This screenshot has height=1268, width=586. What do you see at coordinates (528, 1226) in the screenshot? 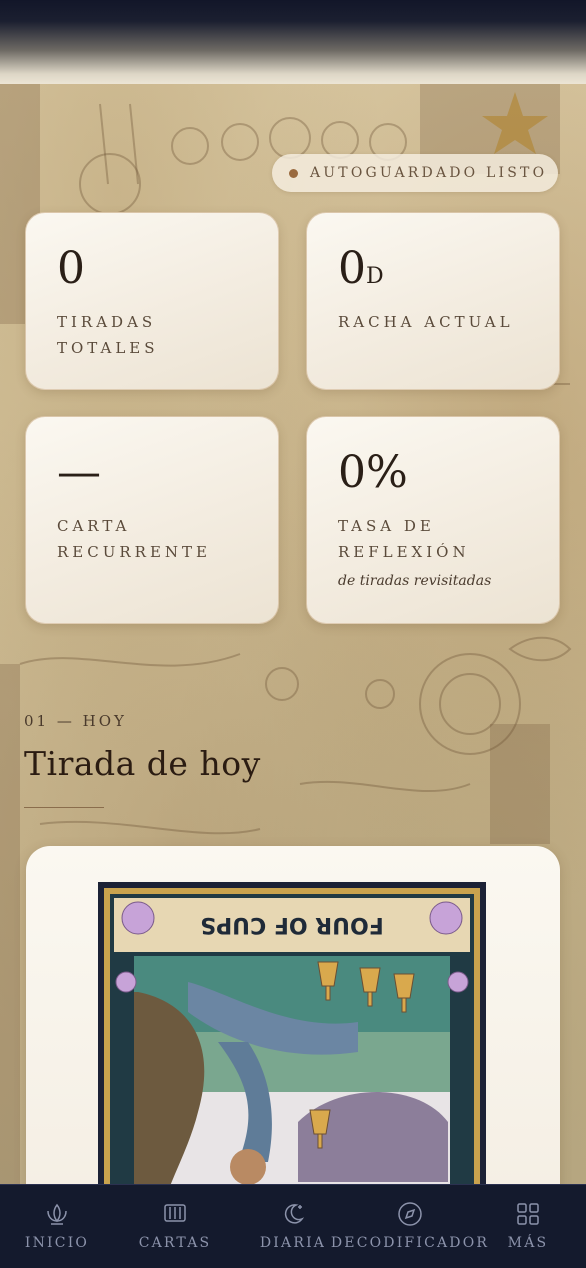
I see `nav-item-mas: MÁS` at bounding box center [528, 1226].